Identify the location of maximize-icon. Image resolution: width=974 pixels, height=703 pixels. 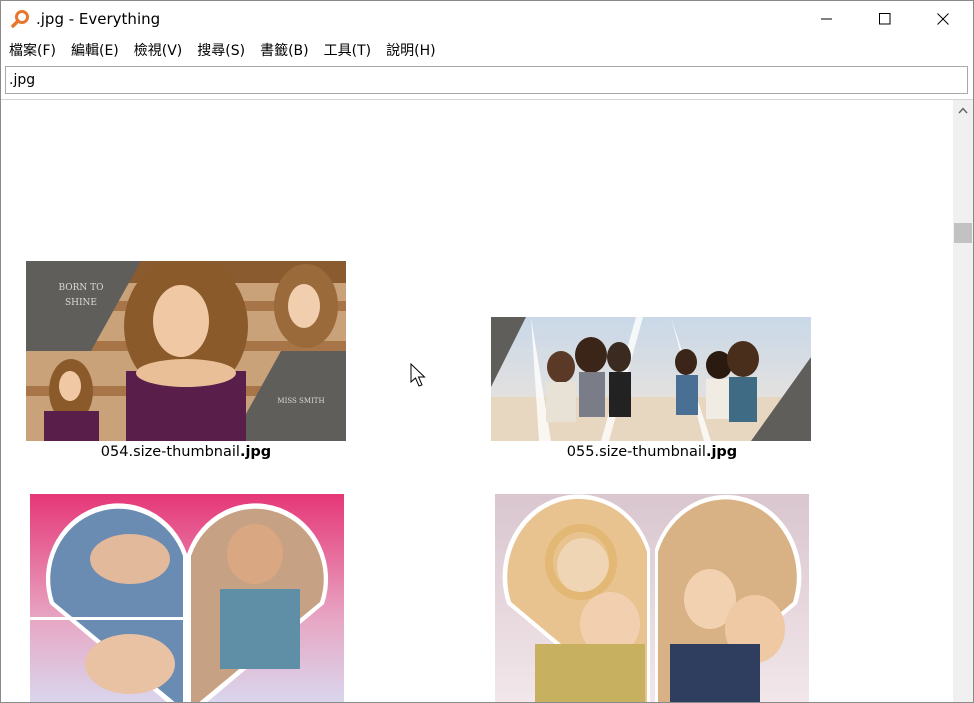
(885, 19).